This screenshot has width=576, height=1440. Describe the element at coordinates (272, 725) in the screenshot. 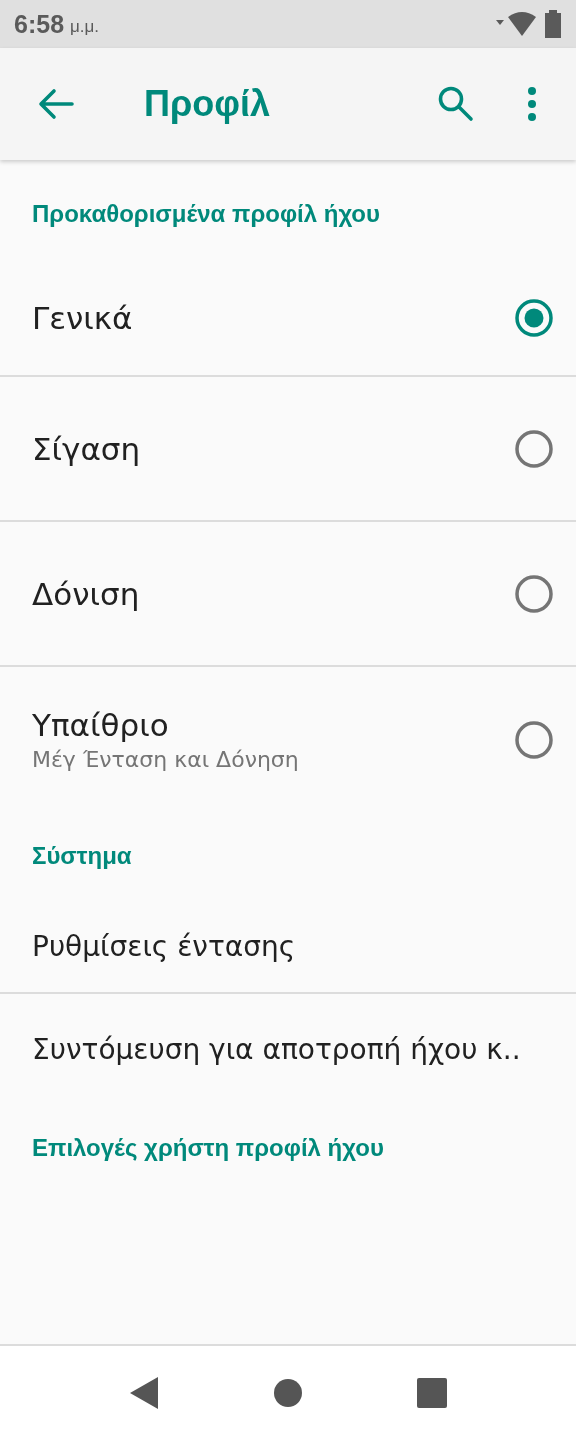

I see `profile-title: Υπαίθριο` at that location.